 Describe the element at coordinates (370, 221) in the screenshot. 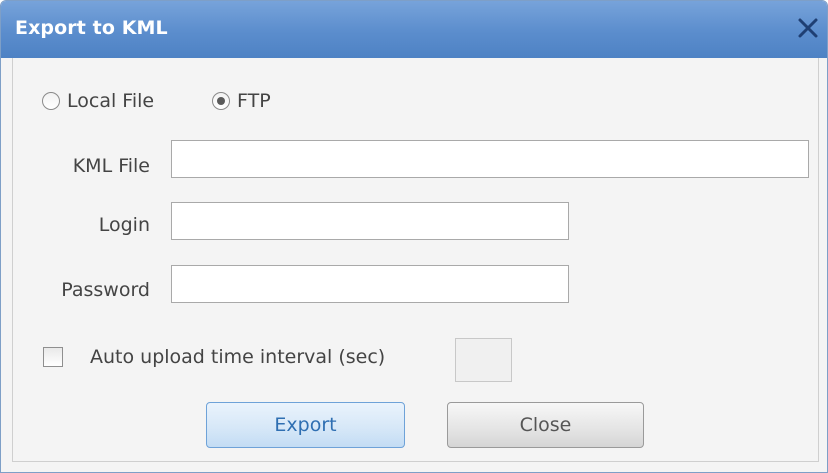

I see `login-input` at that location.